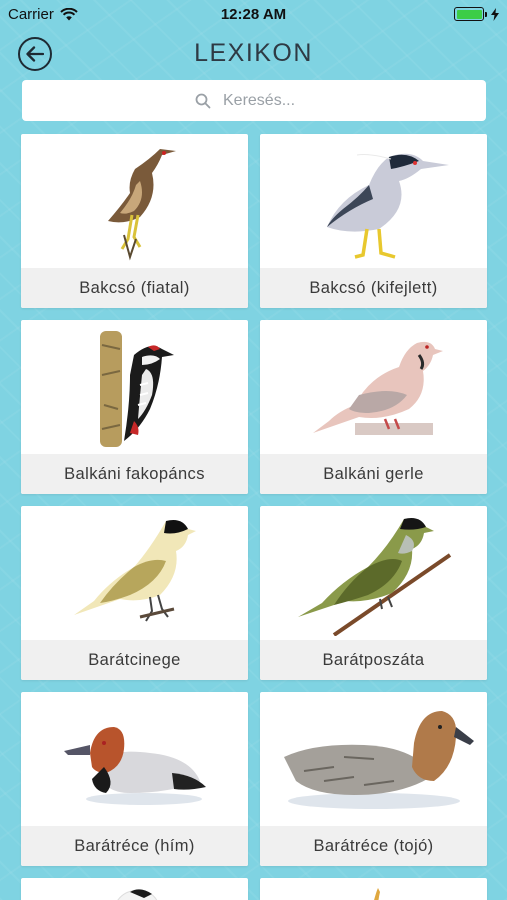 This screenshot has height=900, width=507. I want to click on bird-card: Barátréce (tojó), so click(373, 779).